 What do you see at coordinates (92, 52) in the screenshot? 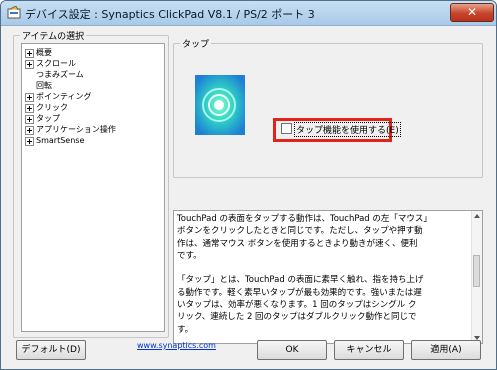
I see `tree-item-overview: 概要` at bounding box center [92, 52].